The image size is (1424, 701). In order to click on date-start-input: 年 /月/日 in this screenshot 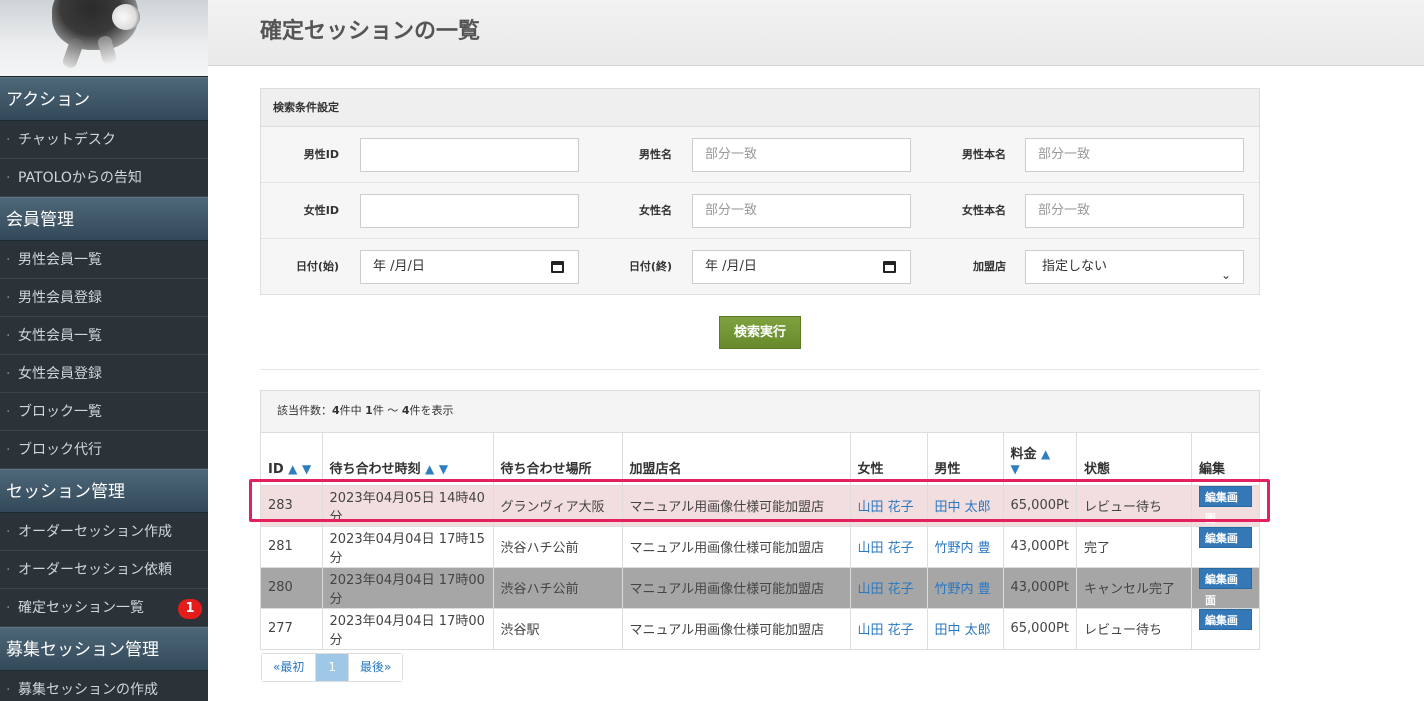, I will do `click(469, 267)`.